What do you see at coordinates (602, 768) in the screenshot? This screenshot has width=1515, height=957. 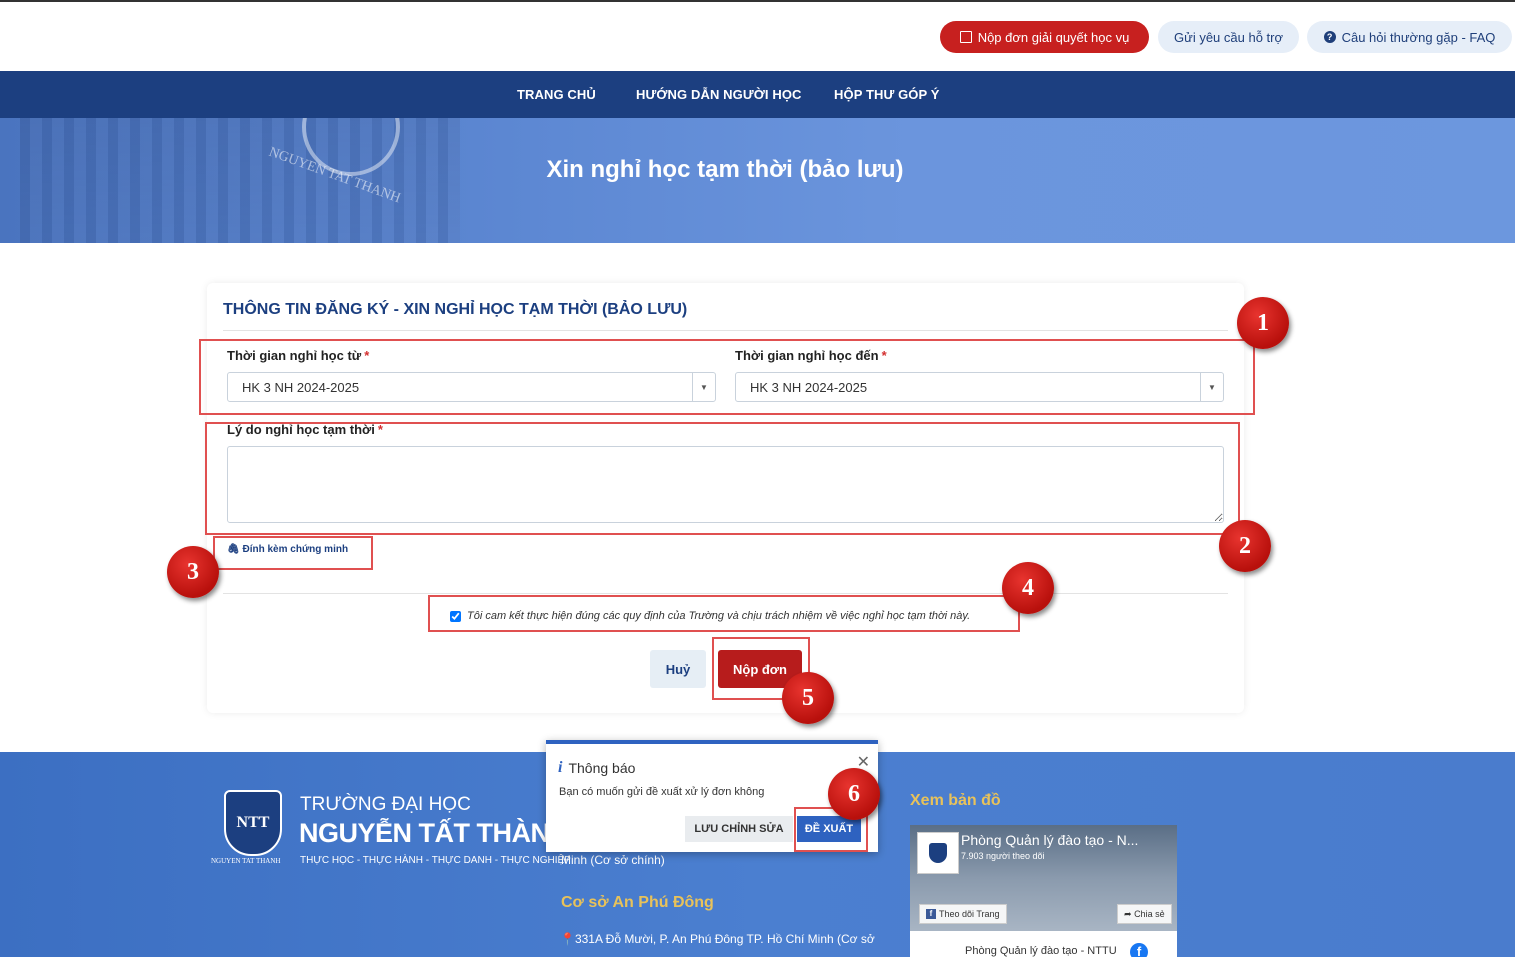 I see `dialog-title-text: Thông báo` at bounding box center [602, 768].